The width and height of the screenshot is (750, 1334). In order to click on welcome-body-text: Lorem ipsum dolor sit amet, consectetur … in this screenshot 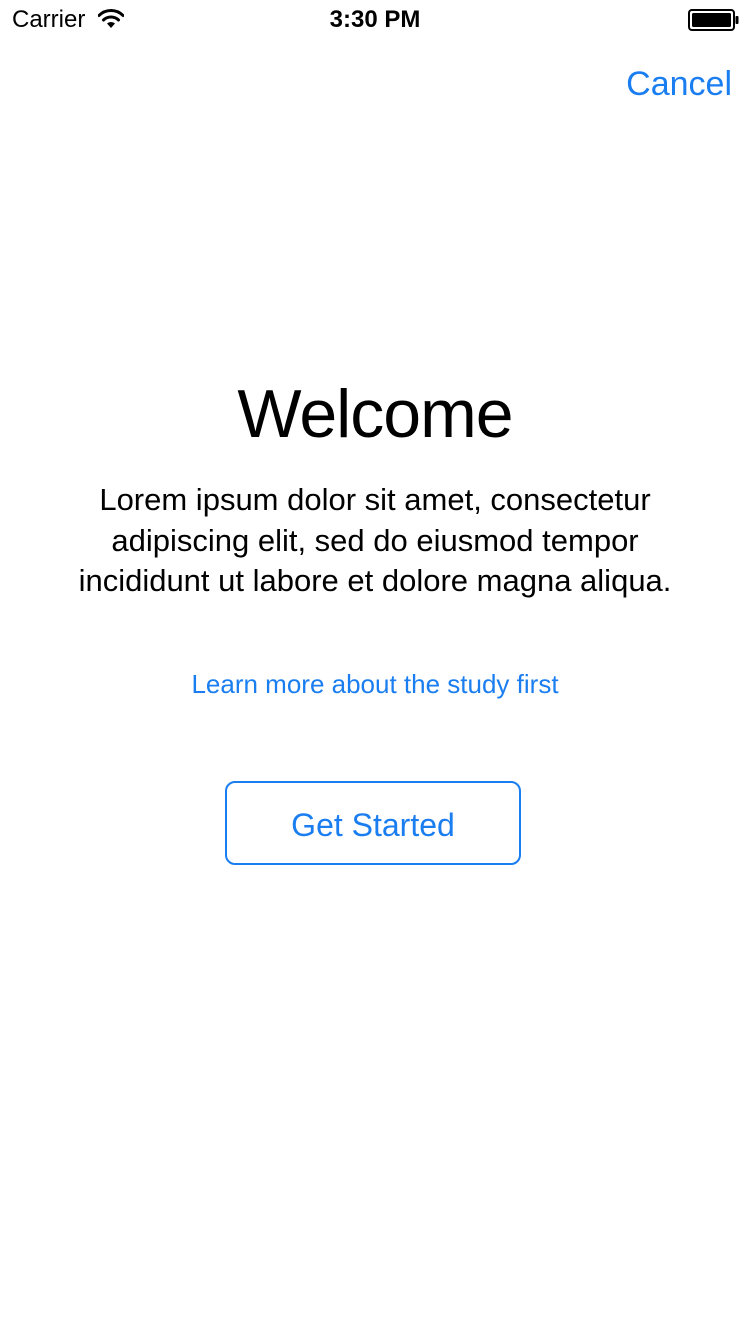, I will do `click(375, 540)`.